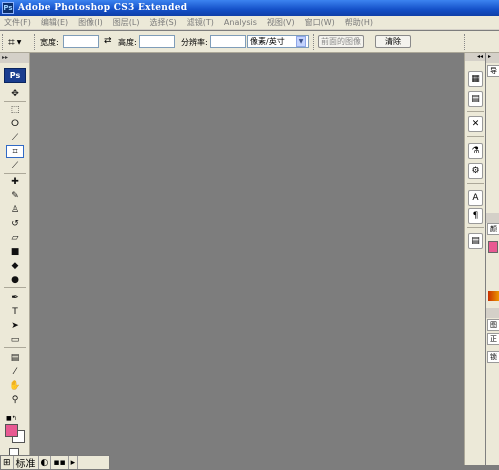  Describe the element at coordinates (8, 8) in the screenshot. I see `app-icon: Ps` at that location.